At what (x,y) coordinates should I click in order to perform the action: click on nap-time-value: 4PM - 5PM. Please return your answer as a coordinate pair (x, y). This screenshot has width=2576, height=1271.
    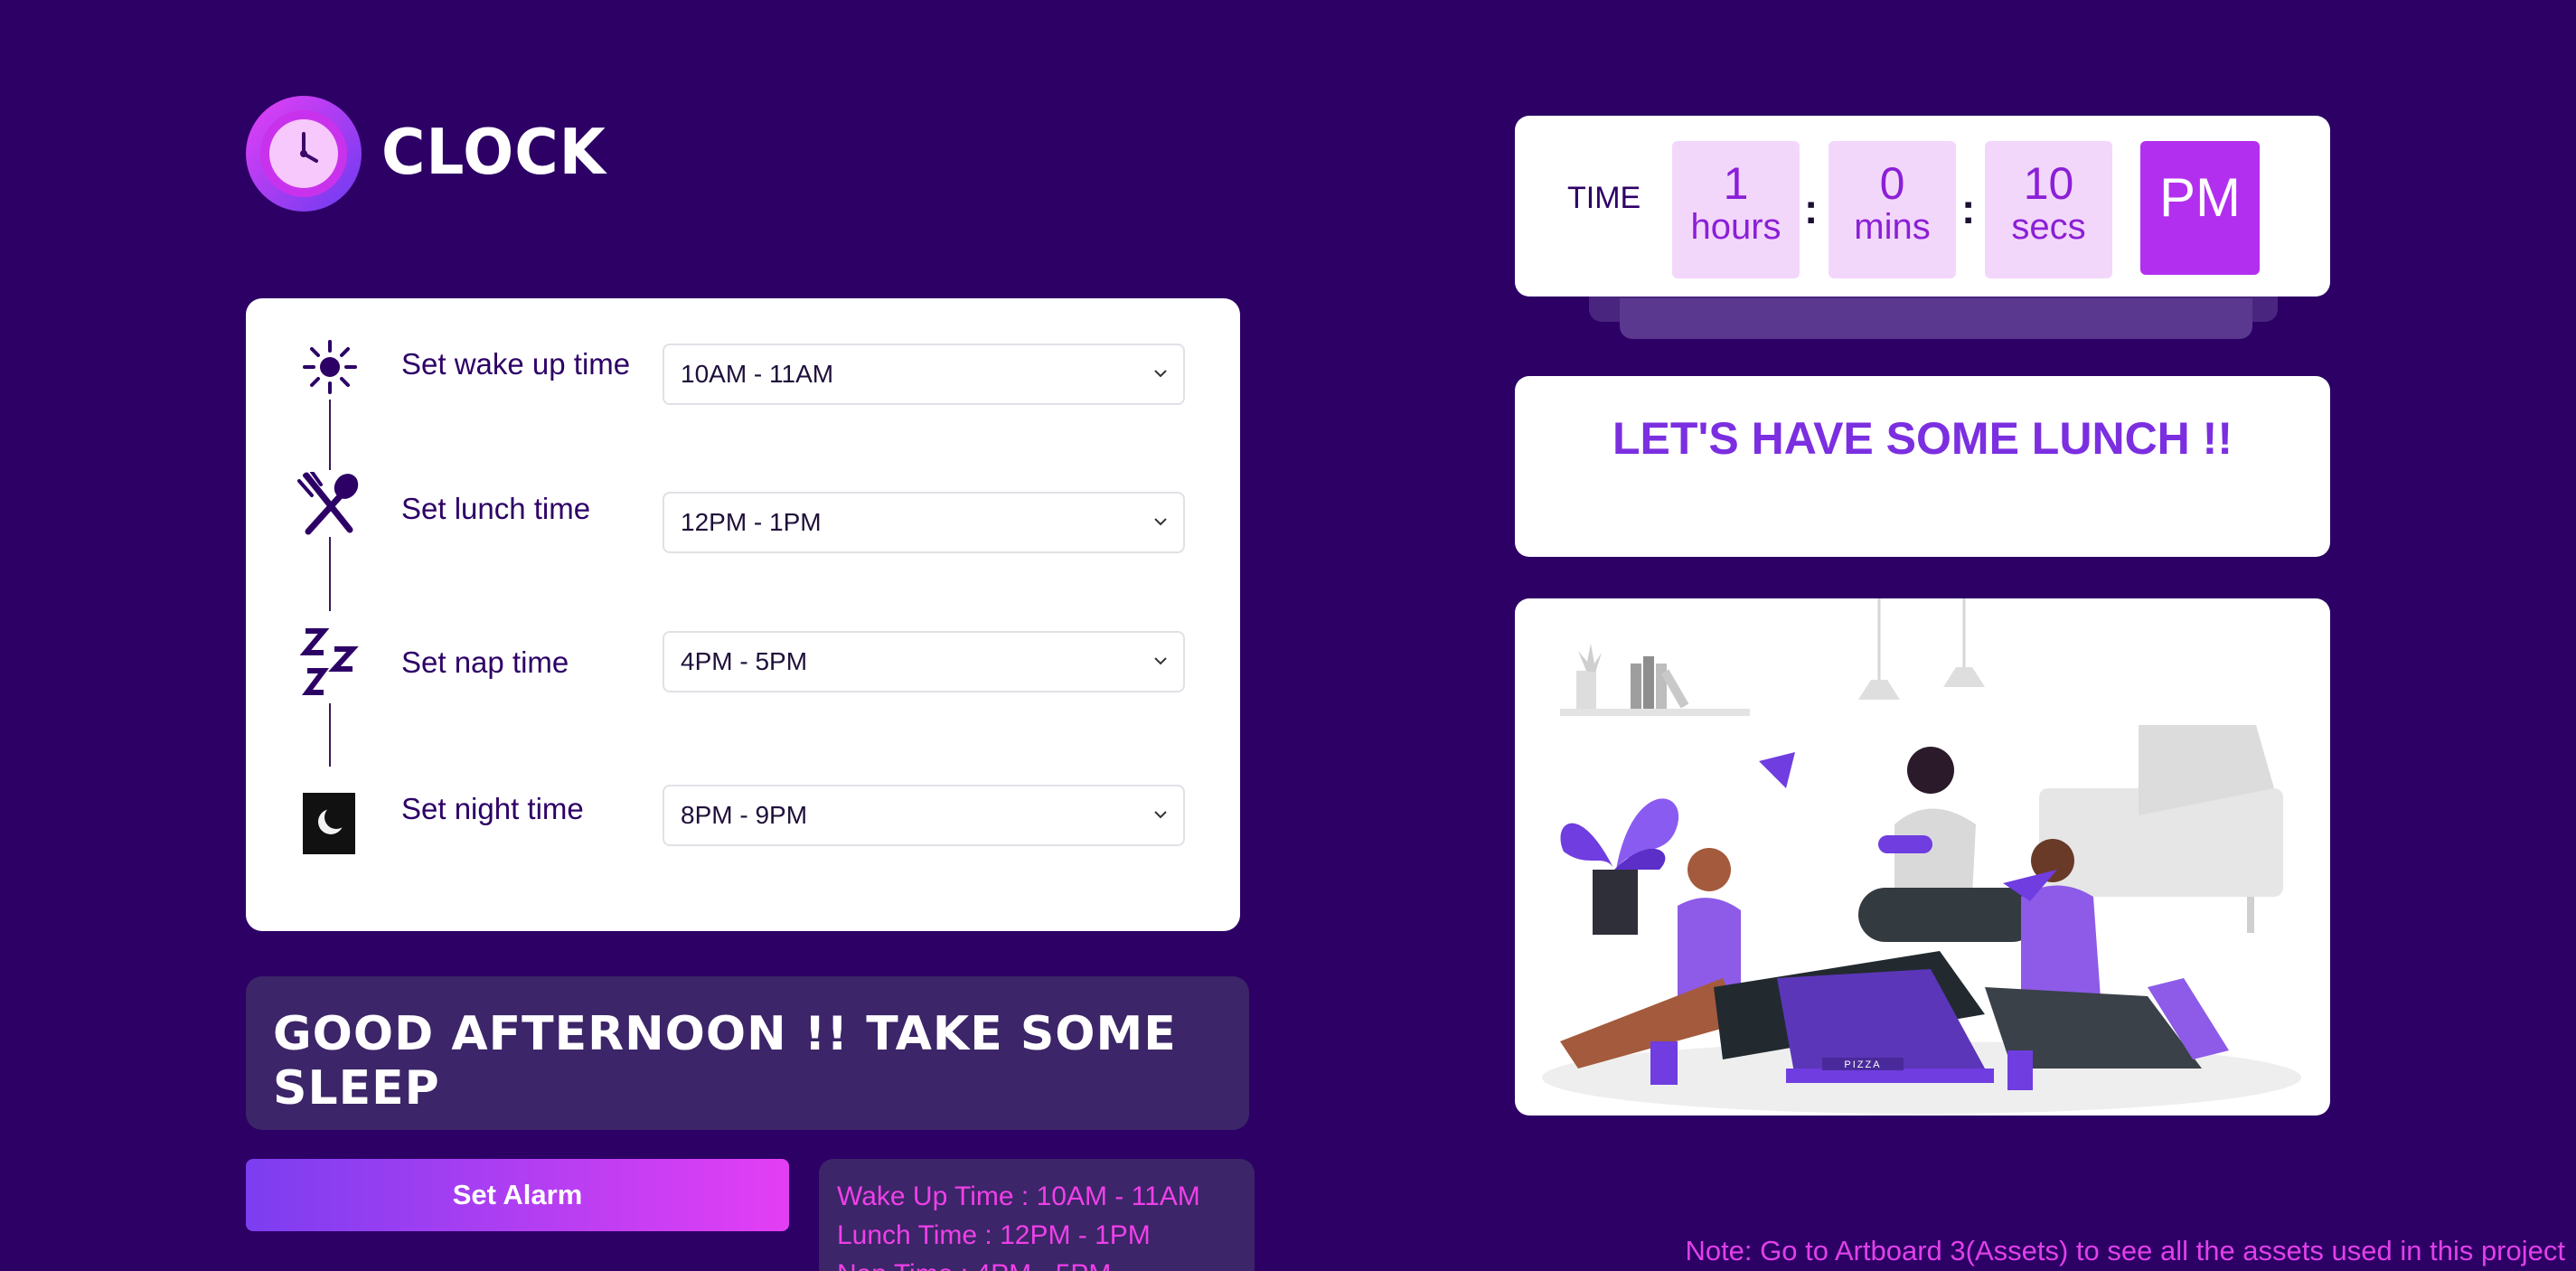
    Looking at the image, I should click on (745, 661).